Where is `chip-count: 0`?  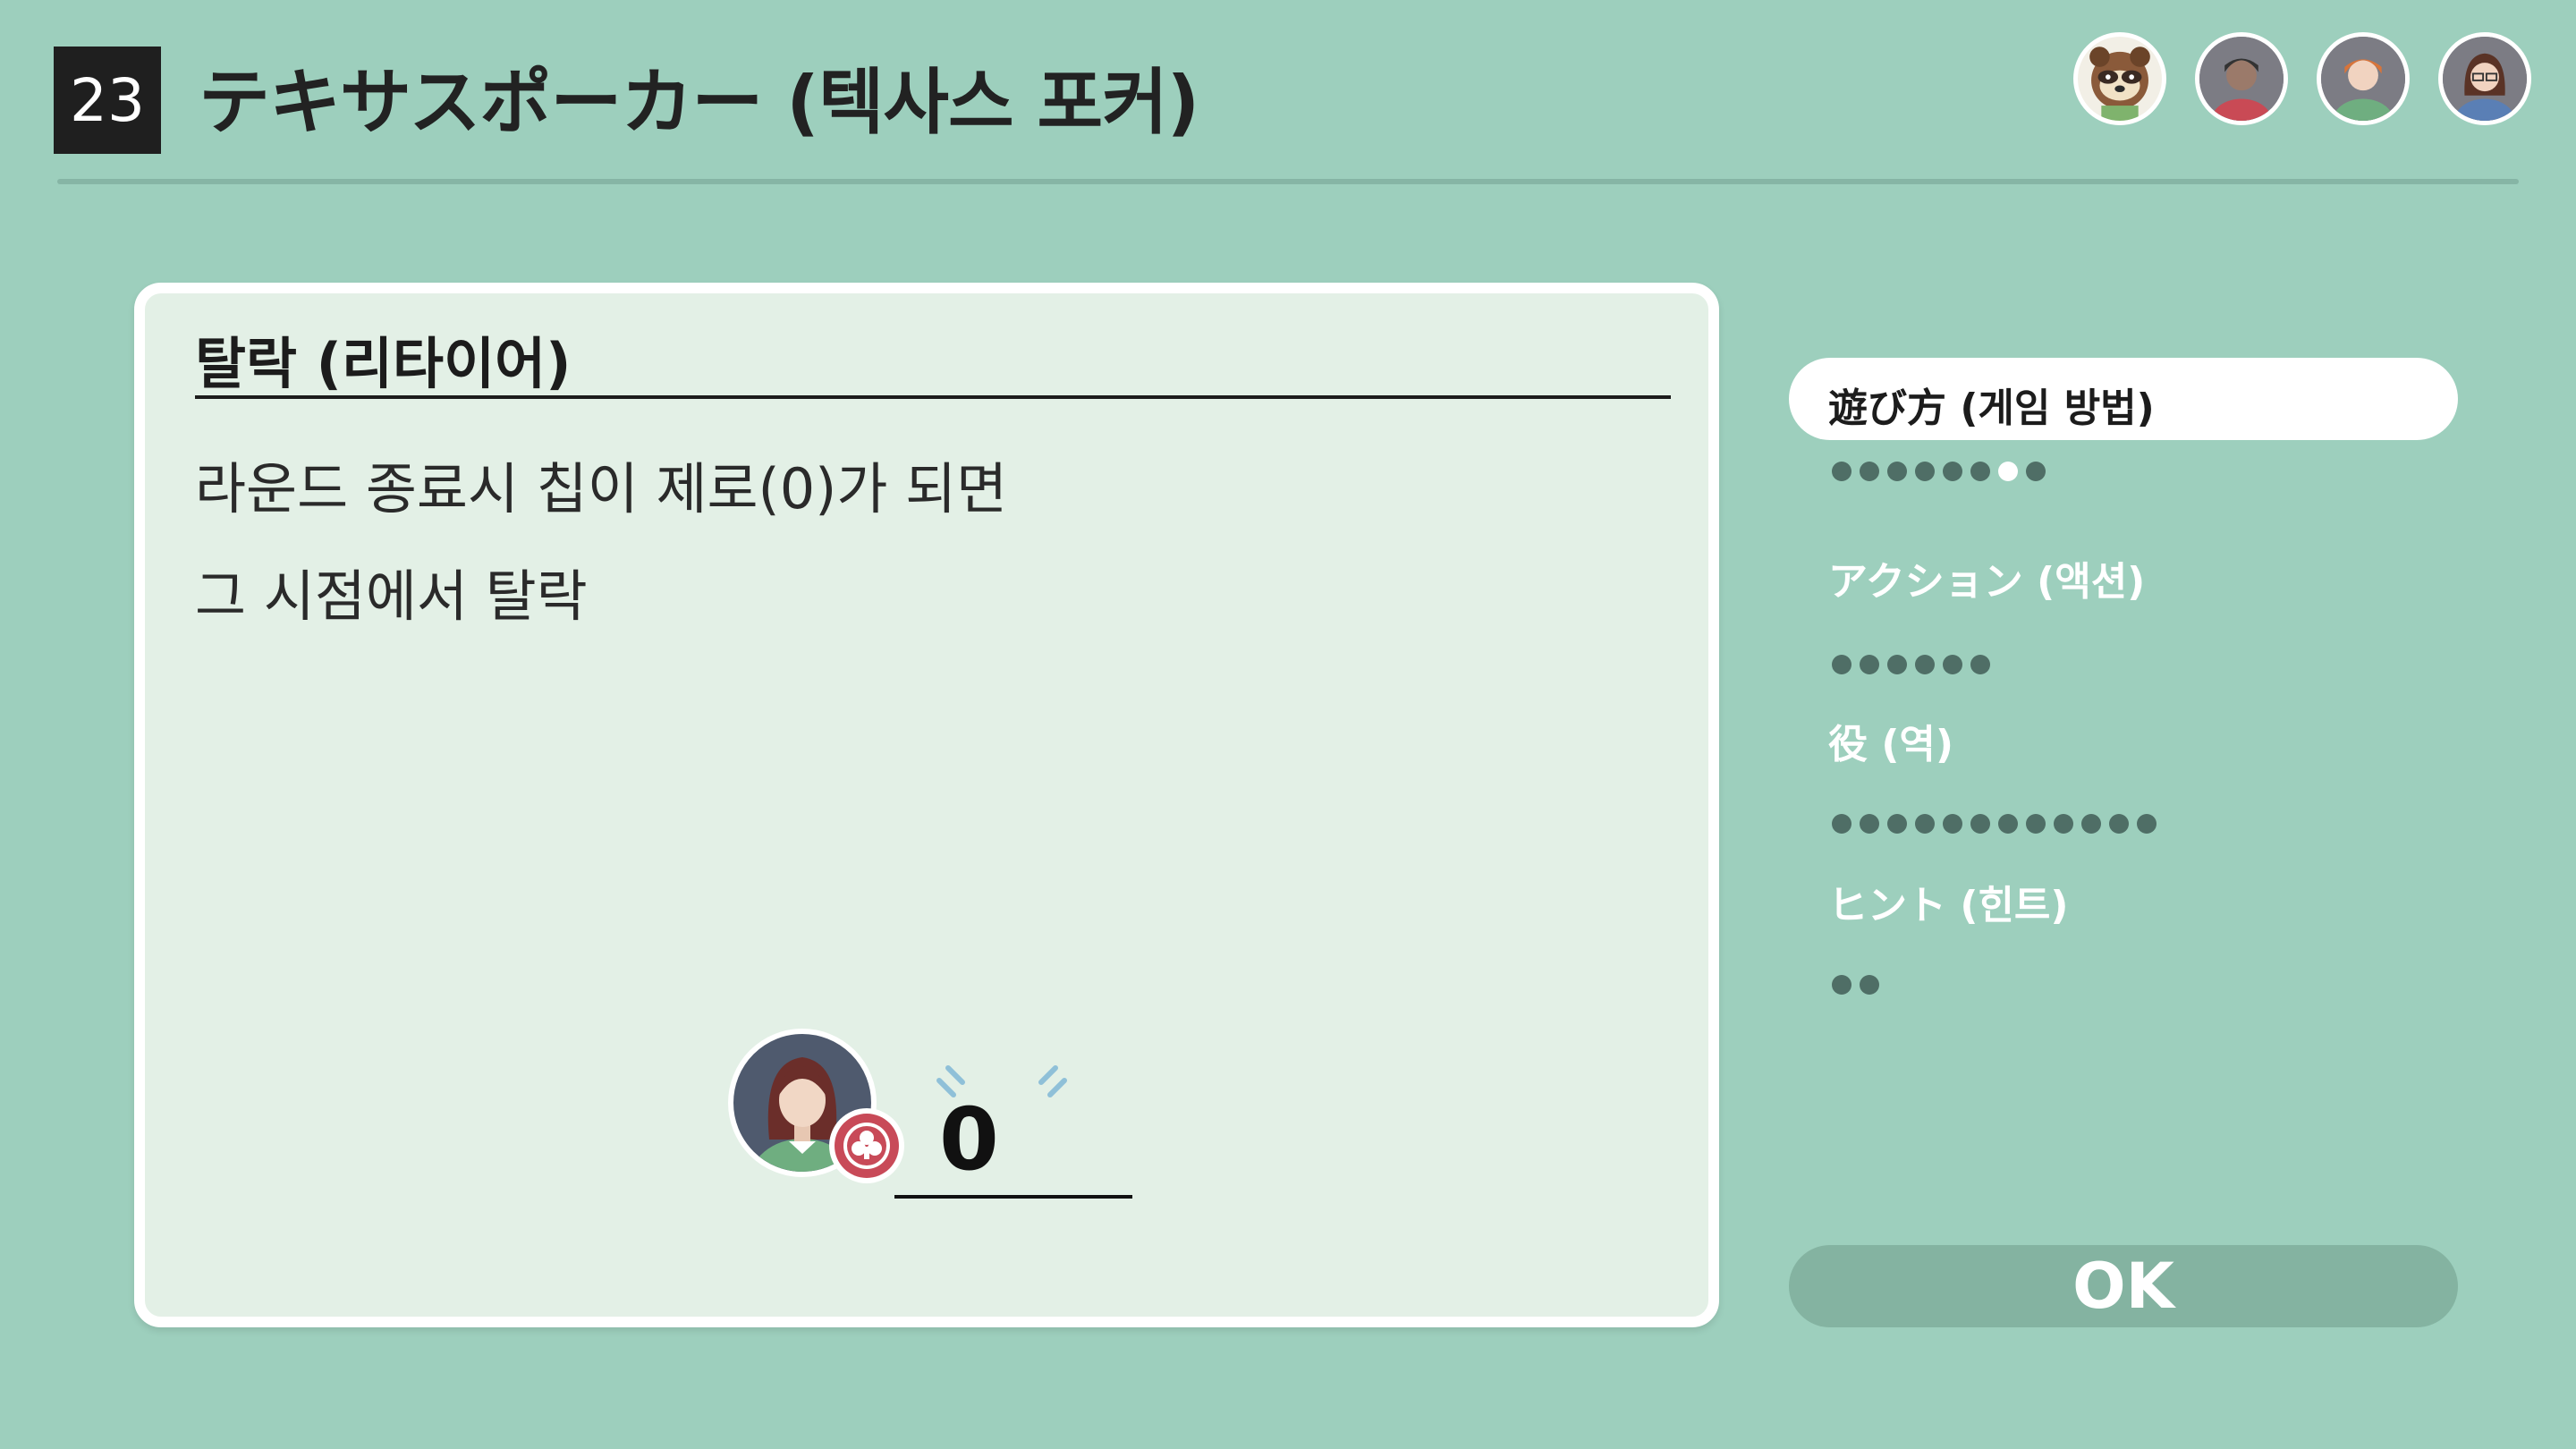
chip-count: 0 is located at coordinates (969, 1139).